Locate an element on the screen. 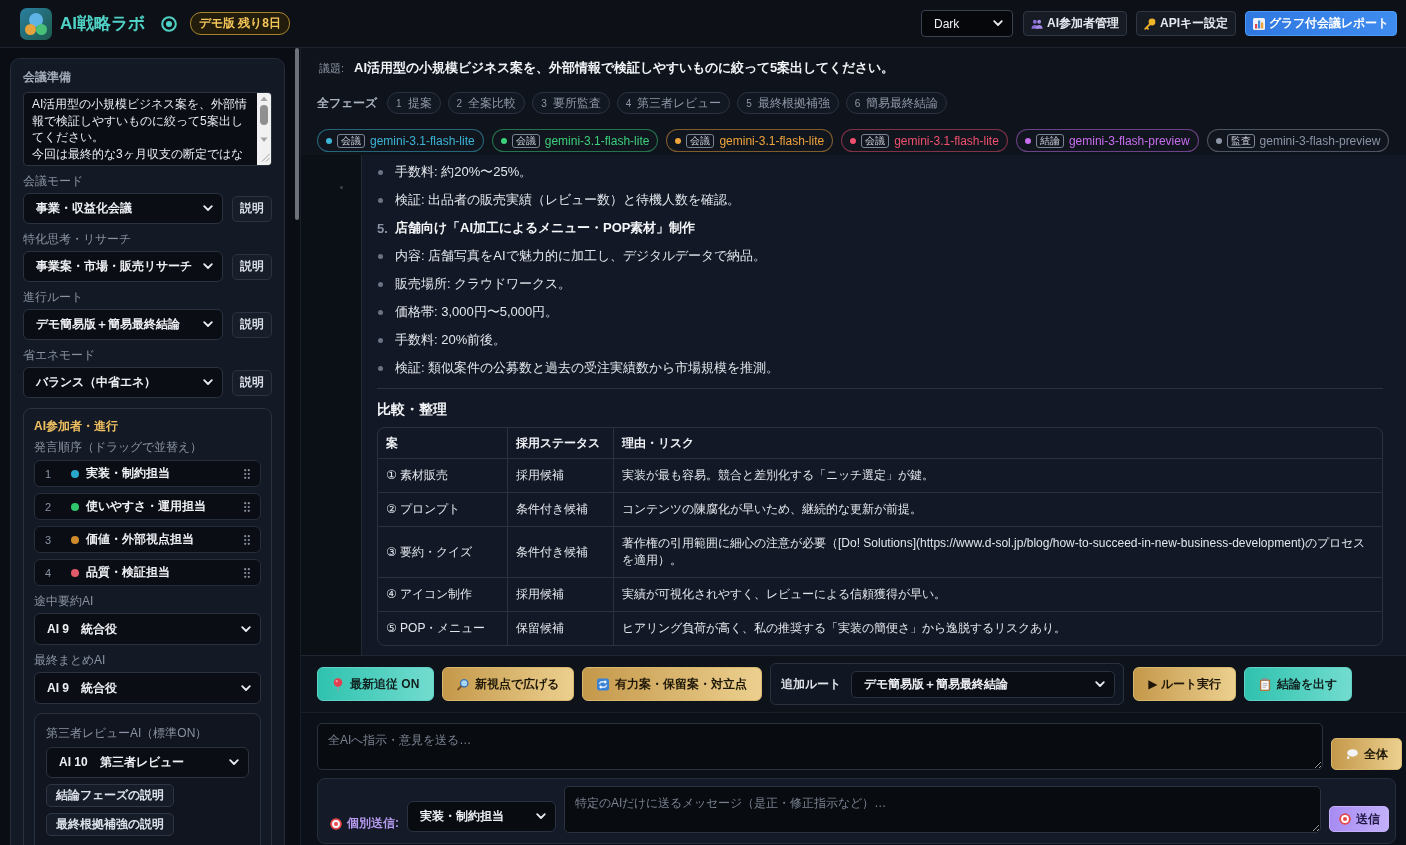 This screenshot has width=1406, height=845. explain-button: 結論フェーズの説明 is located at coordinates (110, 795).